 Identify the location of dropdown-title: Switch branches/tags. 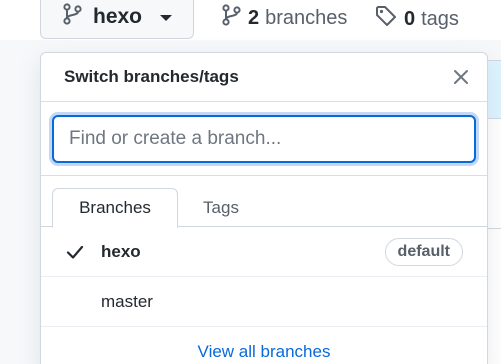
(151, 76).